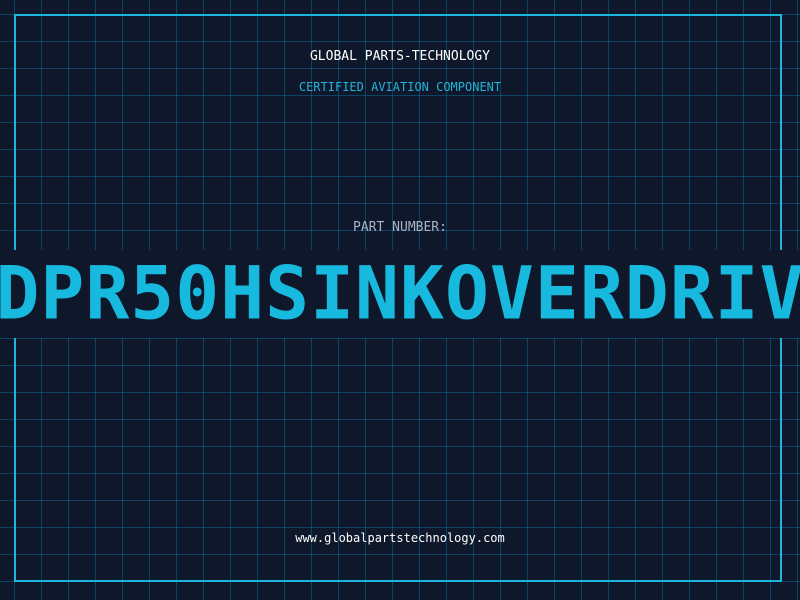  Describe the element at coordinates (400, 87) in the screenshot. I see `company-tagline: CERTIFIED AVIATION COMPONENT` at that location.